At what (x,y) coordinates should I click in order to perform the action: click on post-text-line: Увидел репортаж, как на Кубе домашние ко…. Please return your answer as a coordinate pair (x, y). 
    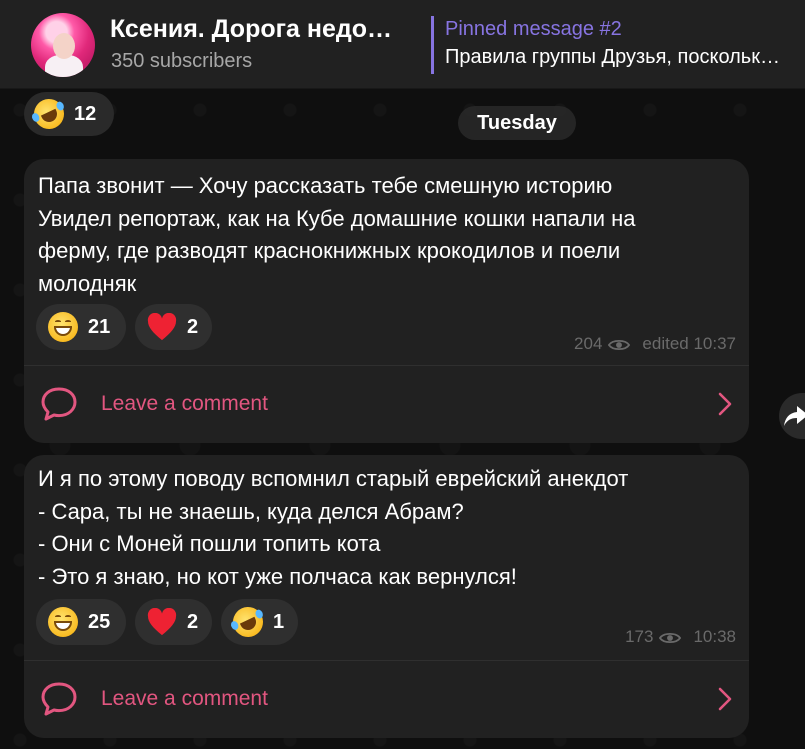
    Looking at the image, I should click on (337, 218).